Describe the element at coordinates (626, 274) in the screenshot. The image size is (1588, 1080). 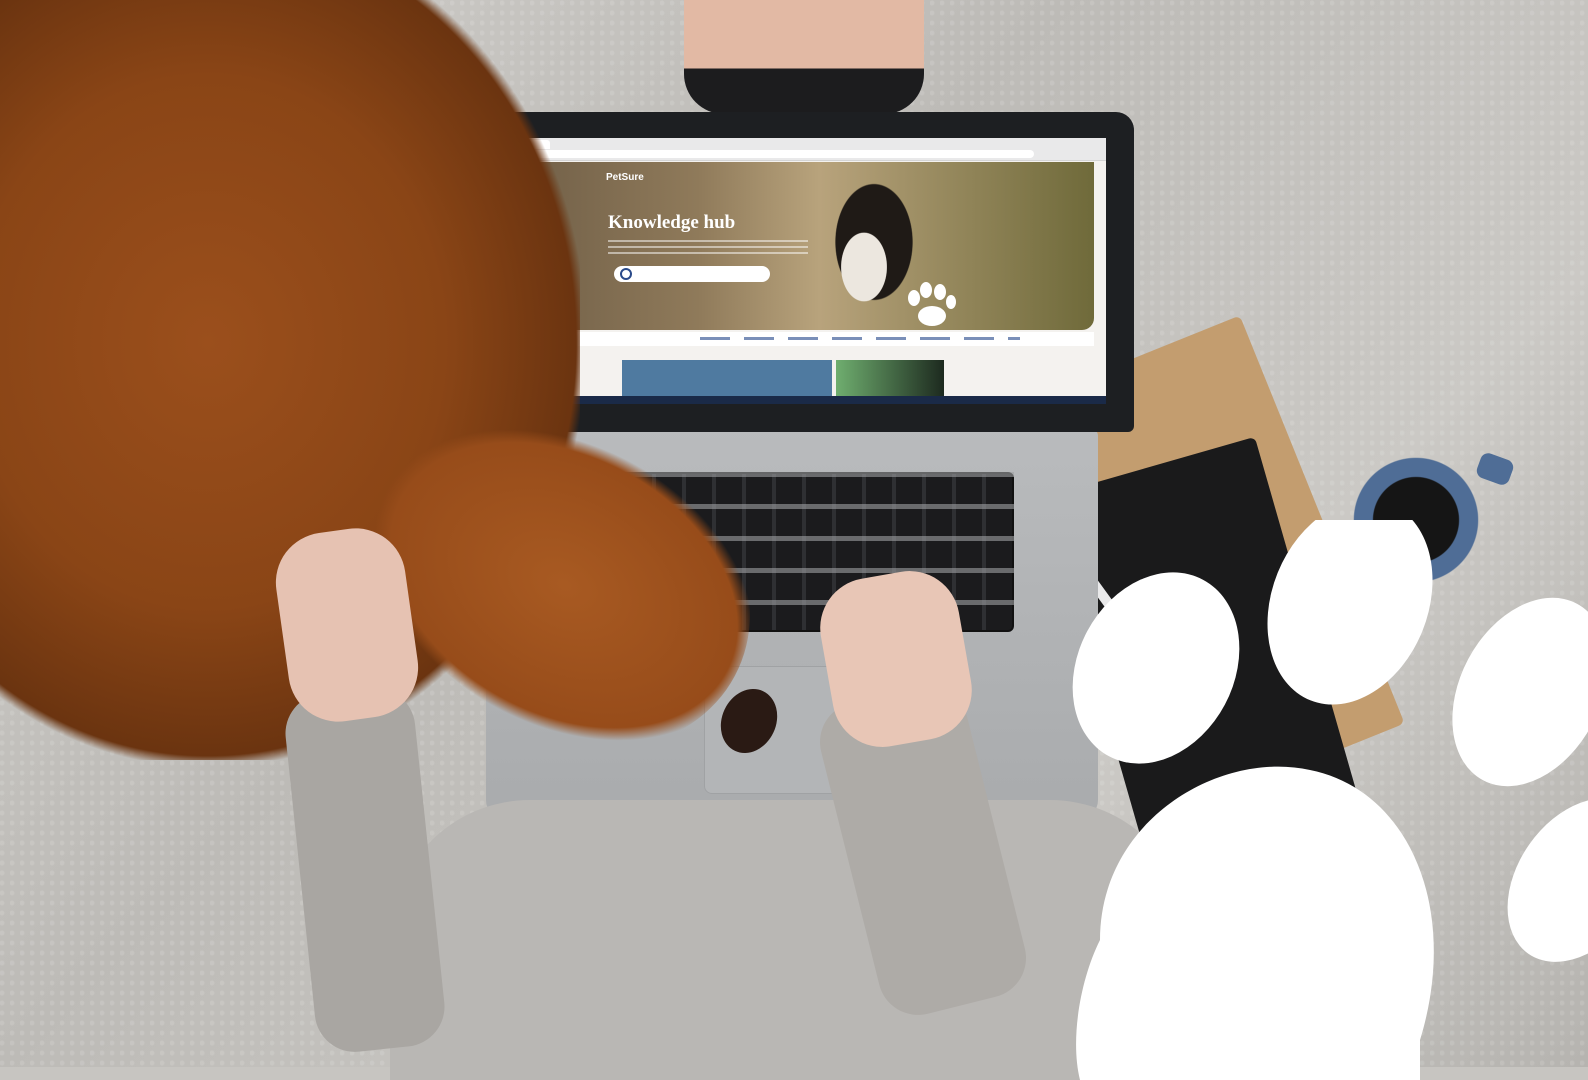
I see `search-icon` at that location.